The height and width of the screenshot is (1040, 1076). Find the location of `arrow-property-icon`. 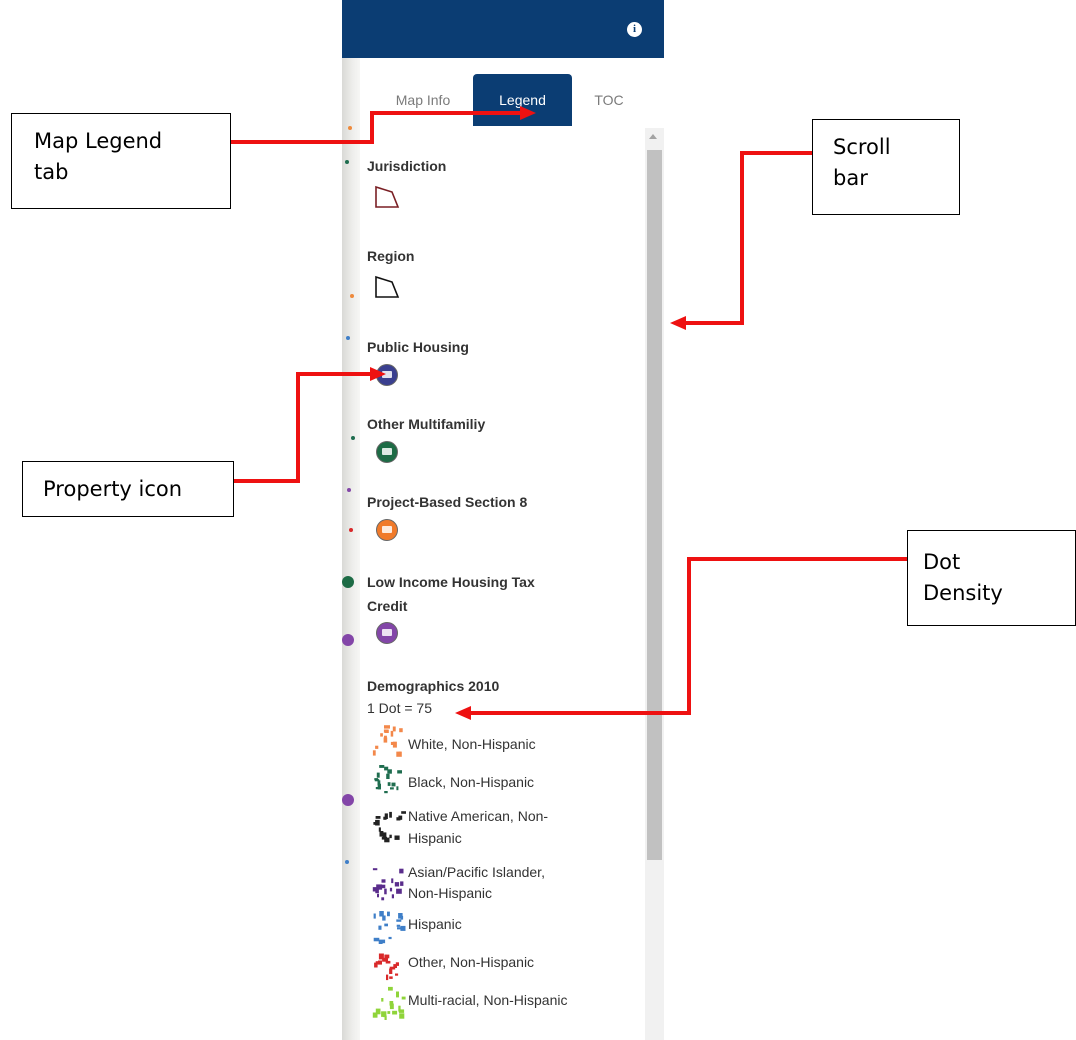

arrow-property-icon is located at coordinates (303, 427).